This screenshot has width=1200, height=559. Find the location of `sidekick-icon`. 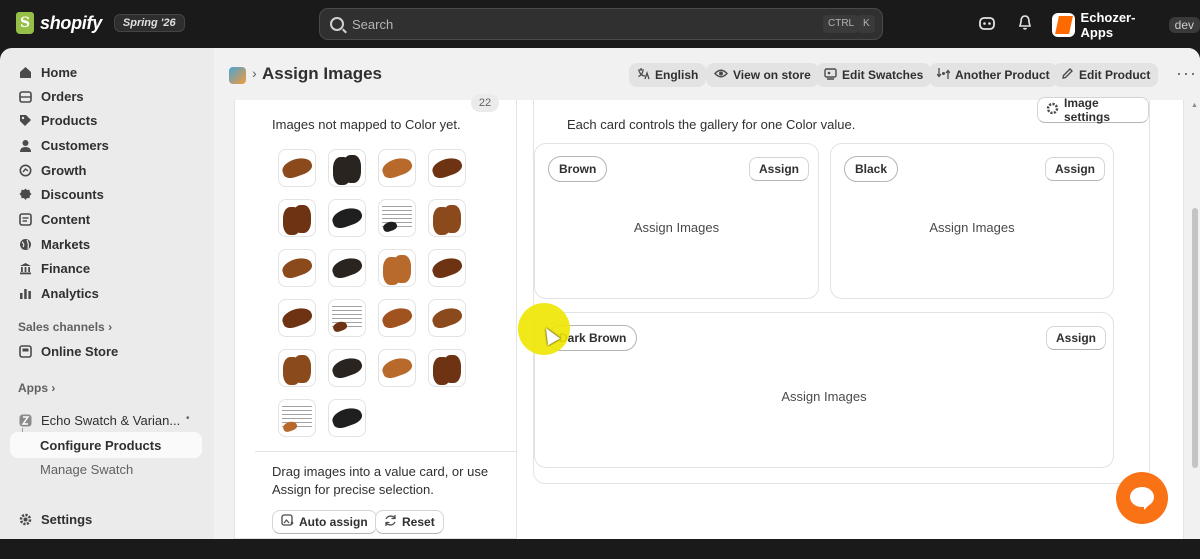

sidekick-icon is located at coordinates (987, 23).